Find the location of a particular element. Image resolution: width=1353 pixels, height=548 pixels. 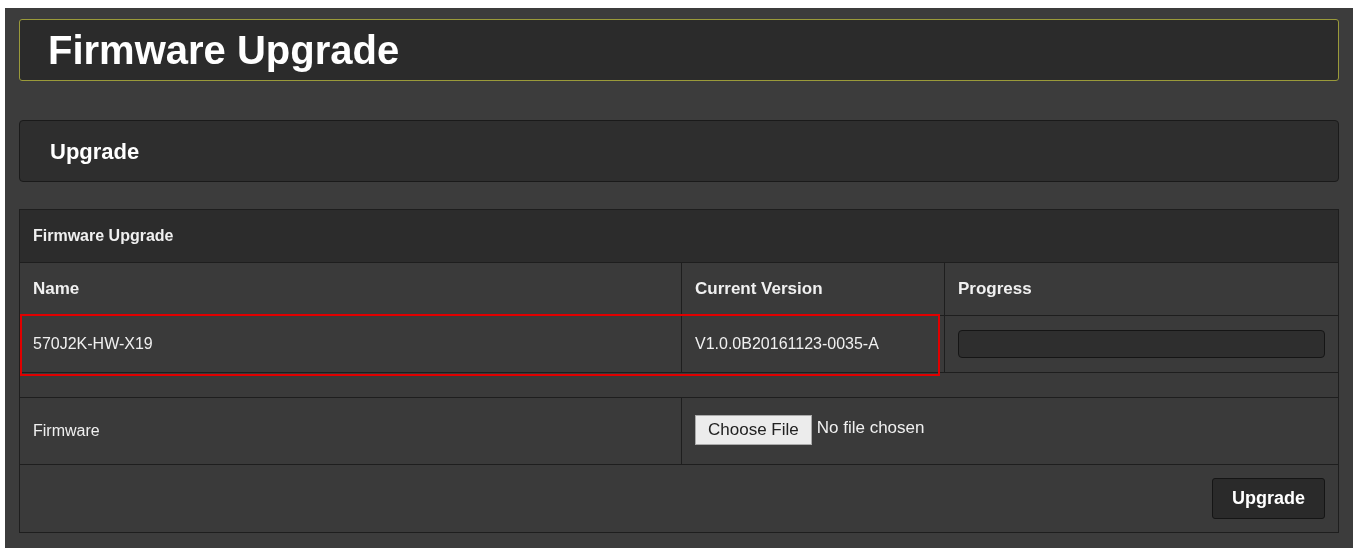

table-cell-text: 570J2K-HW-X19 is located at coordinates (93, 344).